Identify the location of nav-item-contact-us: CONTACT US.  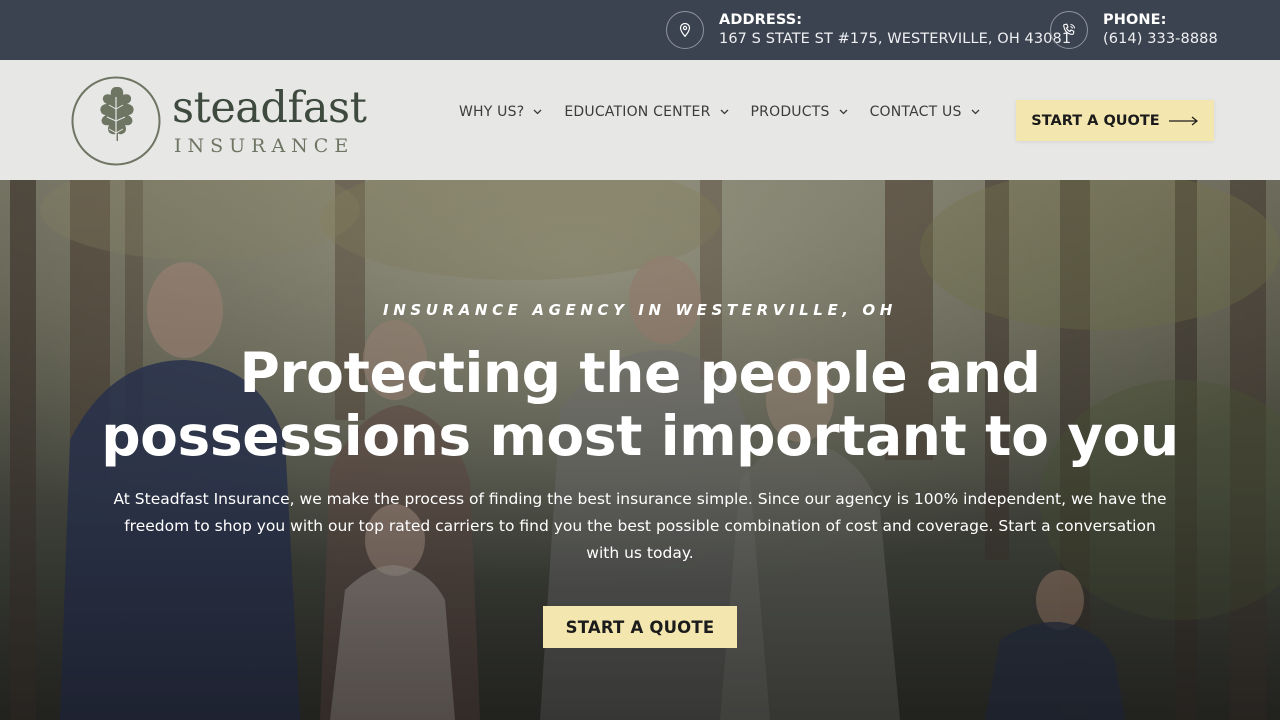
(925, 112).